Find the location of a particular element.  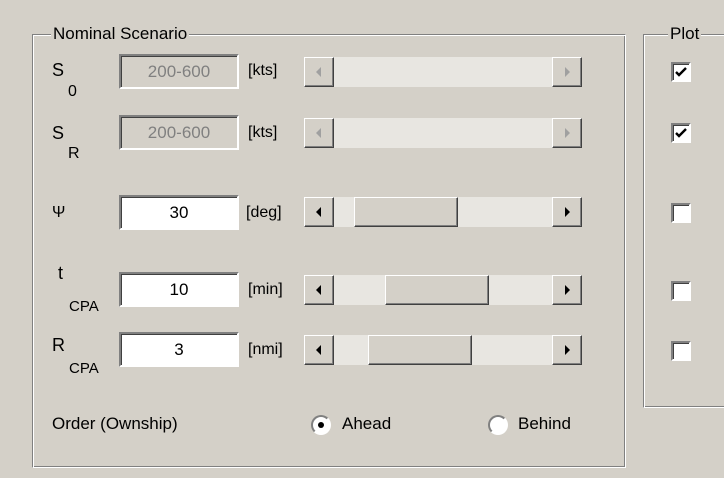

s0-unit: [kts] is located at coordinates (263, 70).